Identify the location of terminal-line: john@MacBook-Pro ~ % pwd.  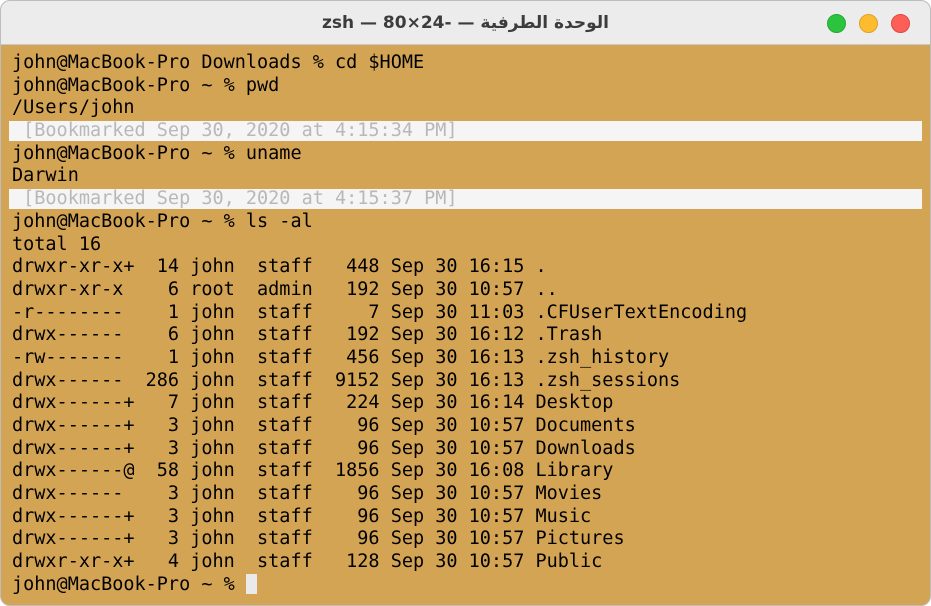
(146, 85).